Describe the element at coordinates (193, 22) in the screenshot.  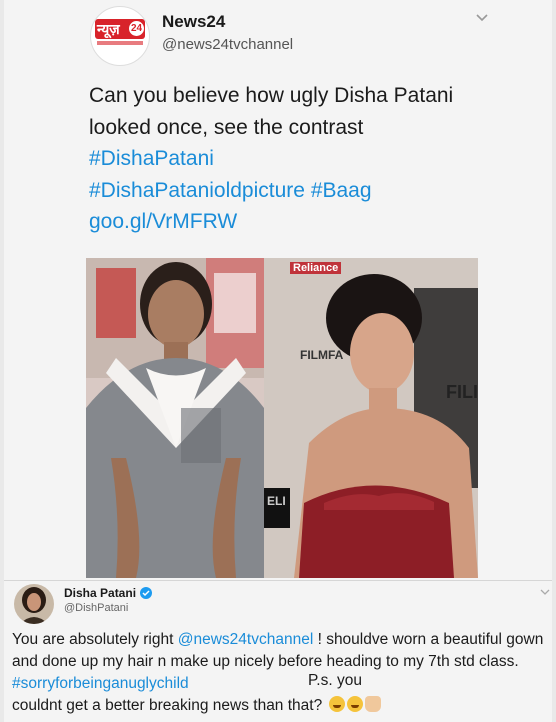
I see `account-name: News24` at that location.